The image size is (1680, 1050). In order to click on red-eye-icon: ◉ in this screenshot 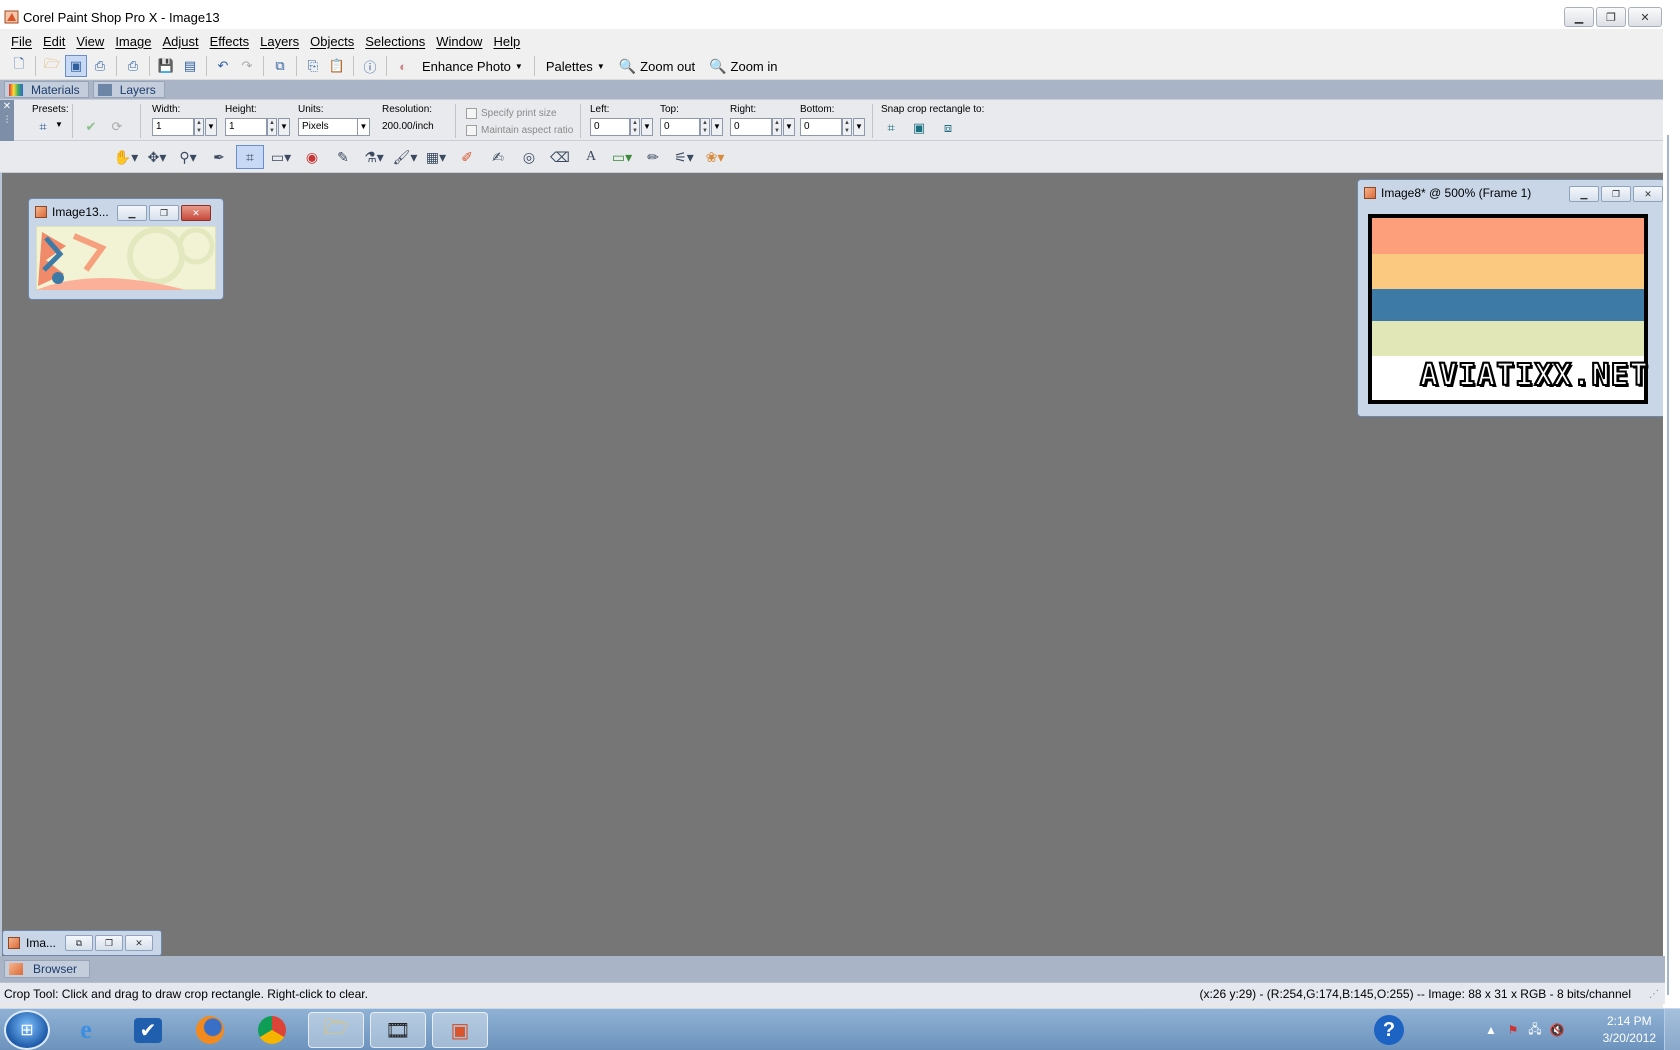, I will do `click(312, 157)`.